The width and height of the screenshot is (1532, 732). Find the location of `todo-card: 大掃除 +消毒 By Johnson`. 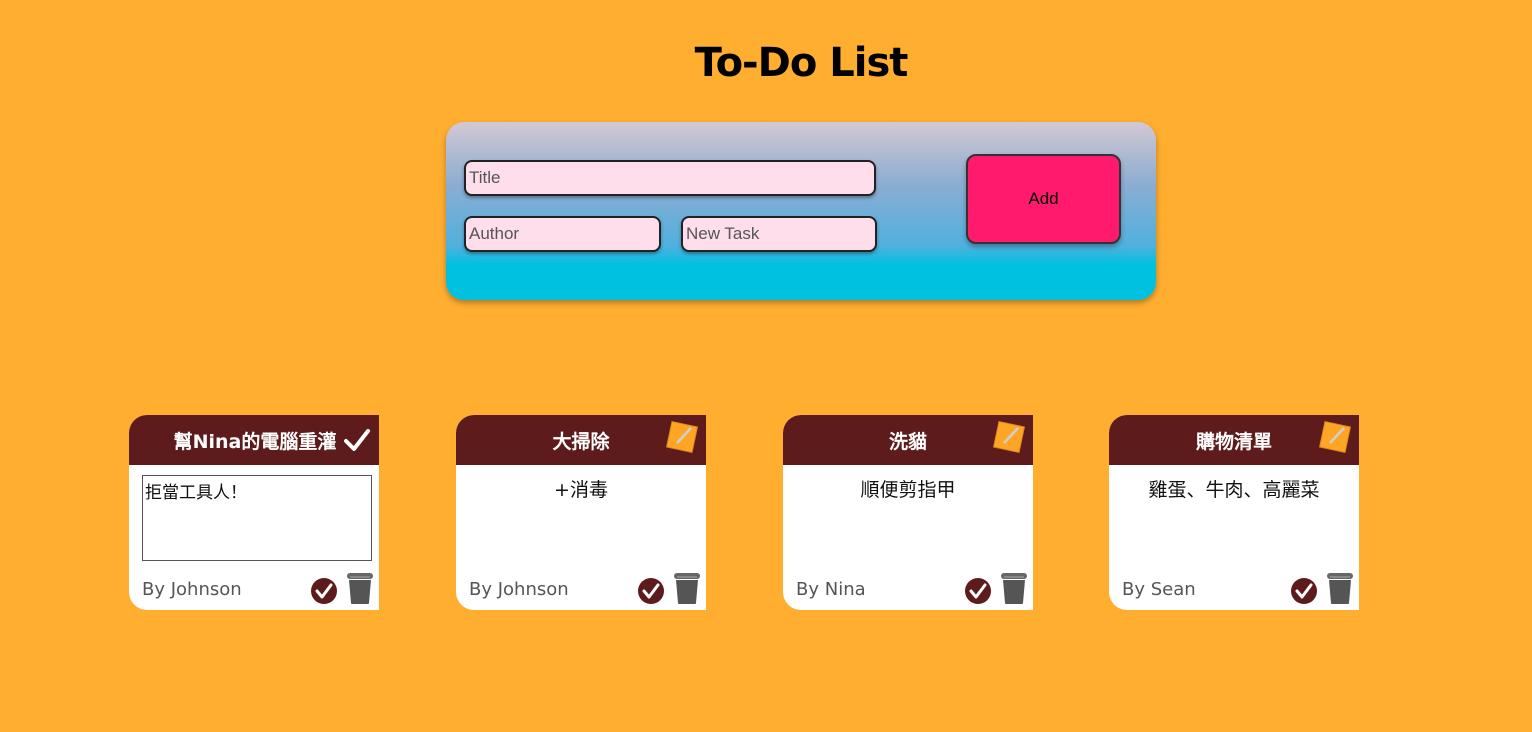

todo-card: 大掃除 +消毒 By Johnson is located at coordinates (581, 512).